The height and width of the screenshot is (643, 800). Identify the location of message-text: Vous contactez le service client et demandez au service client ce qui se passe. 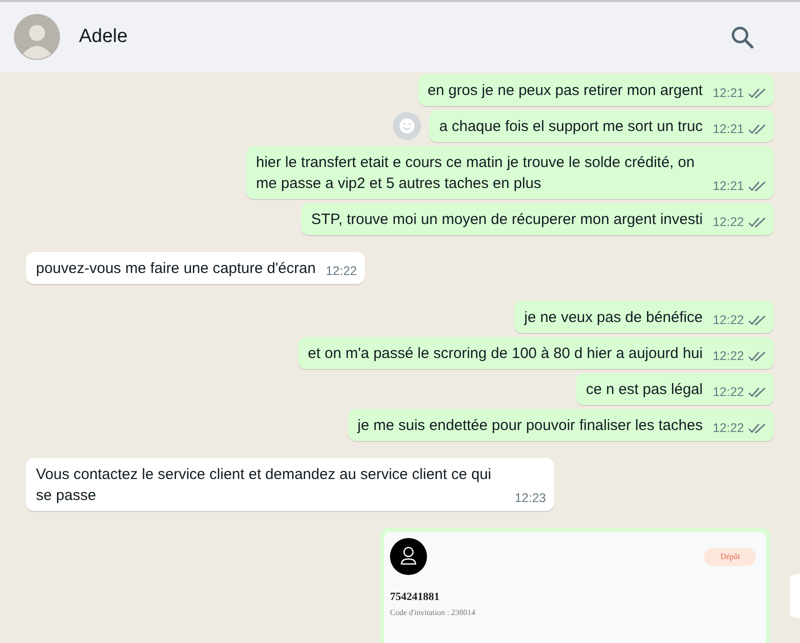
(264, 485).